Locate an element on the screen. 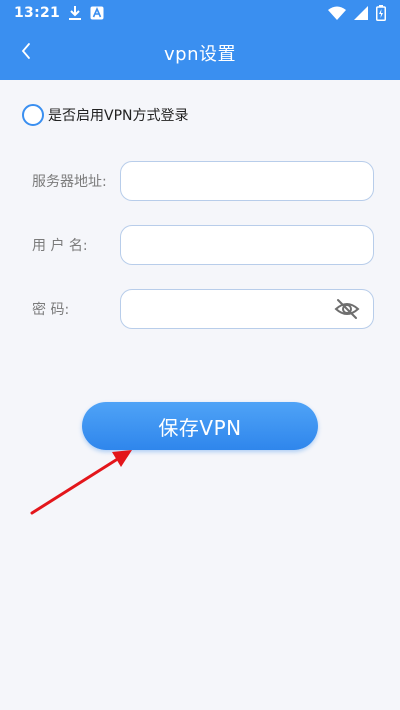  save-vpn-button: 保存VPN is located at coordinates (200, 426).